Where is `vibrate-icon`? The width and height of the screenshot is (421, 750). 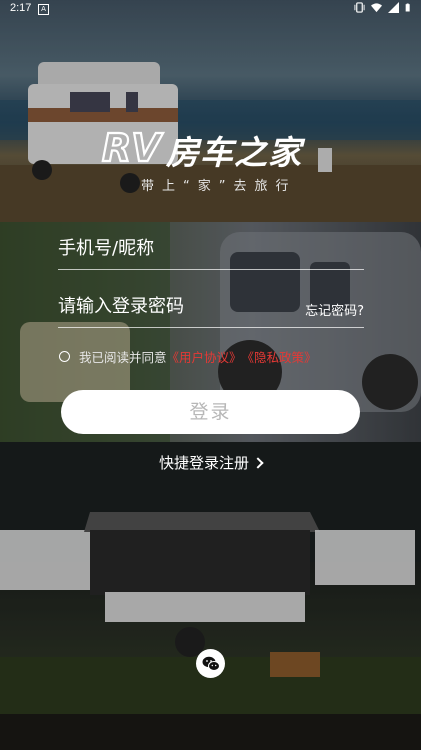
vibrate-icon is located at coordinates (359, 7).